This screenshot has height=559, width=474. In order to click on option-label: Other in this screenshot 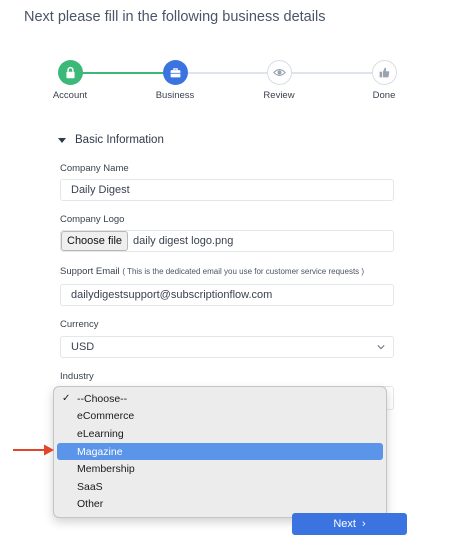, I will do `click(90, 504)`.